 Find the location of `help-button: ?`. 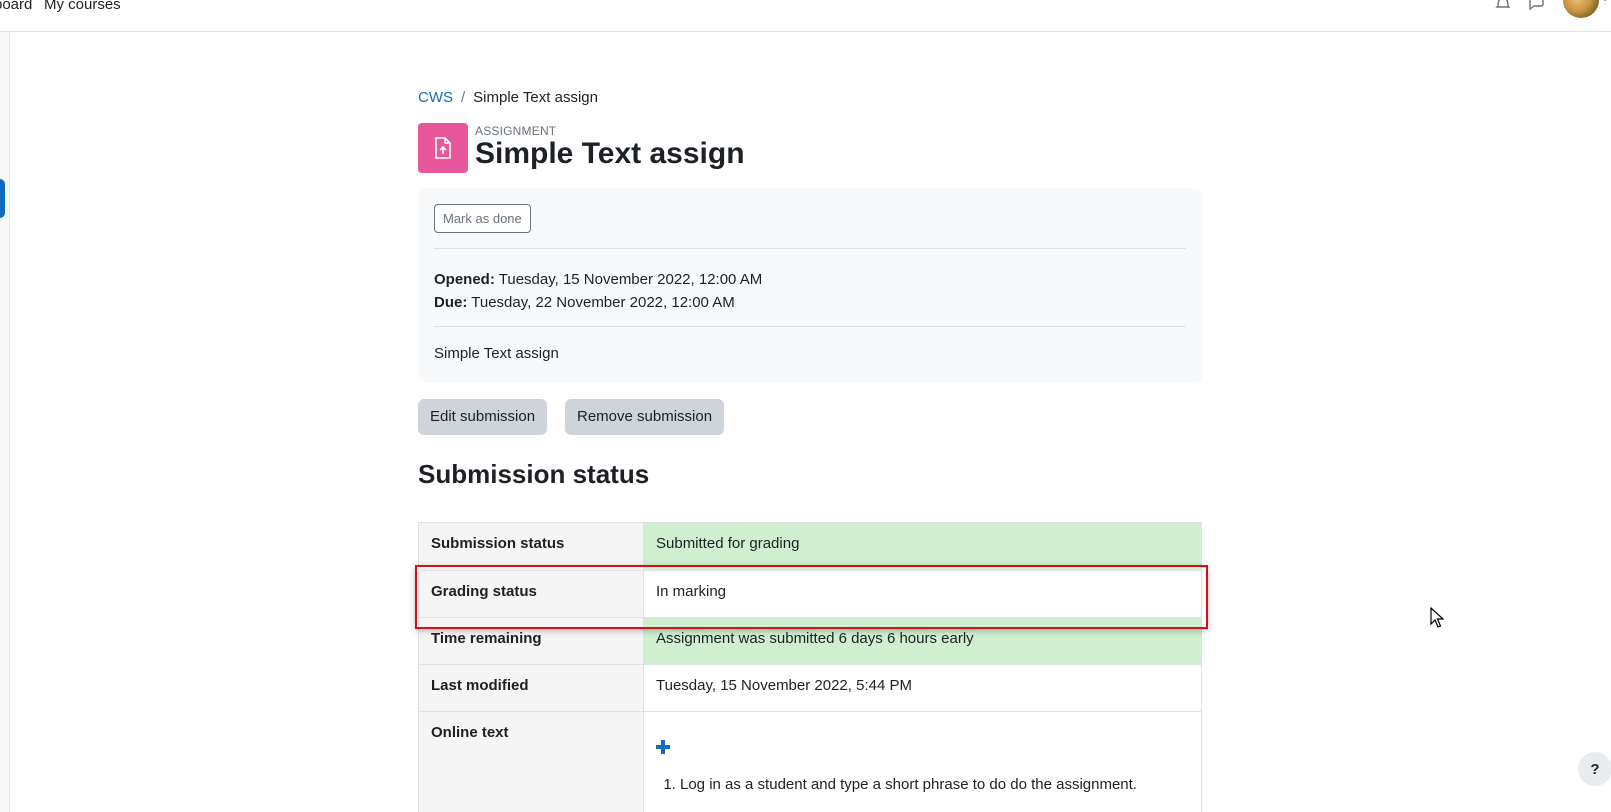

help-button: ? is located at coordinates (1594, 769).